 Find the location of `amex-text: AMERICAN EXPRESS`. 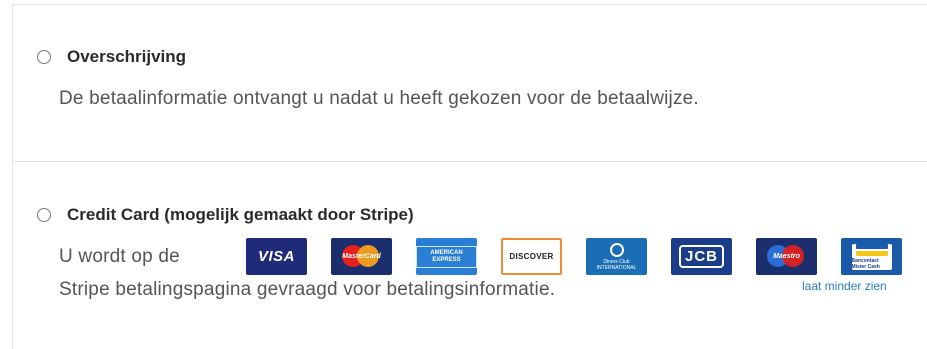

amex-text: AMERICAN EXPRESS is located at coordinates (446, 256).